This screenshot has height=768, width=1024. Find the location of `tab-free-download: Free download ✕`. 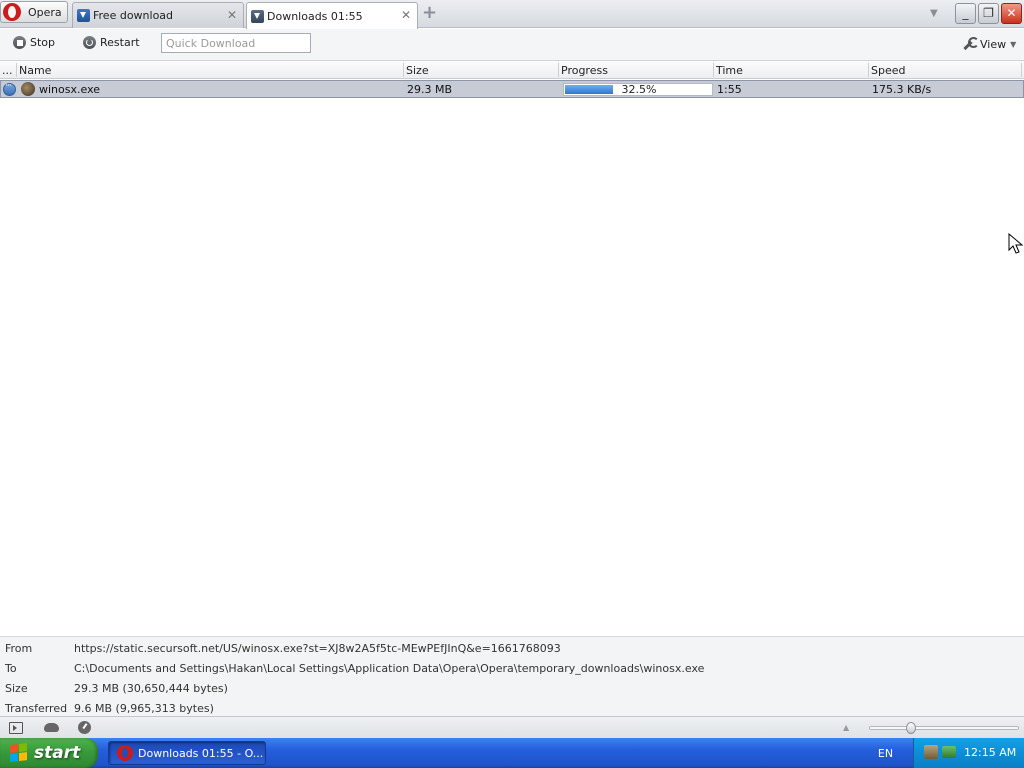

tab-free-download: Free download ✕ is located at coordinates (158, 15).